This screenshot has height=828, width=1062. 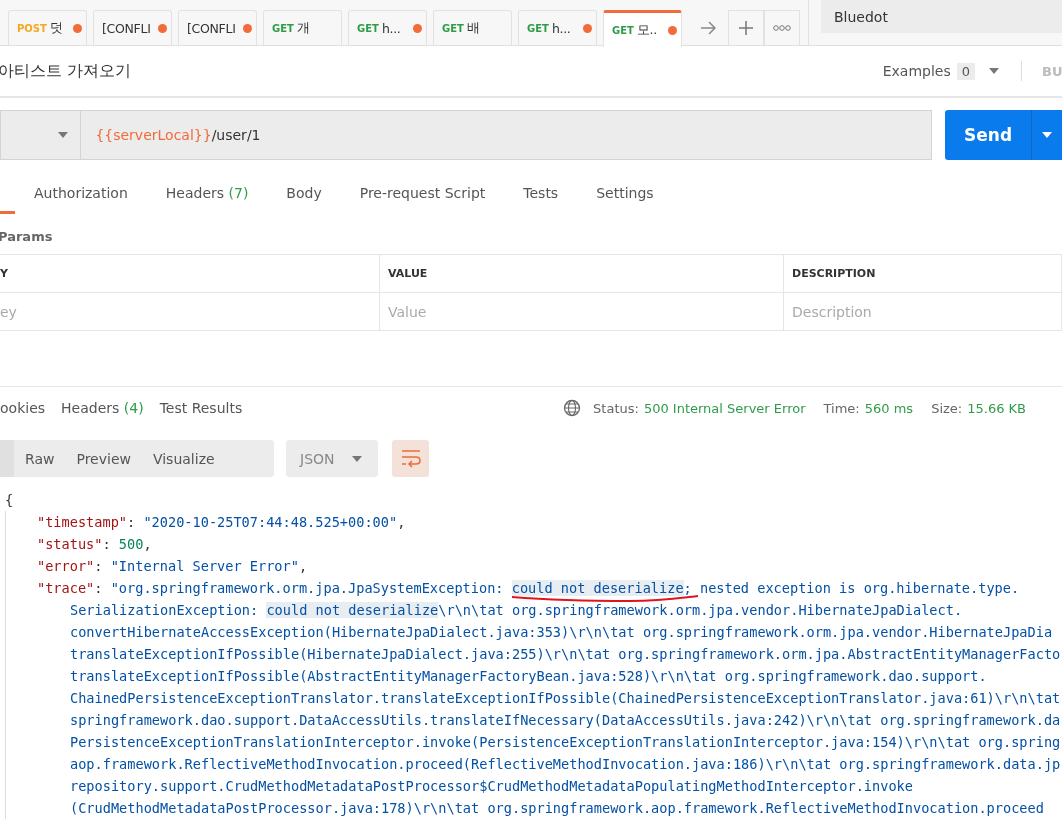 What do you see at coordinates (947, 408) in the screenshot?
I see `size-label: Size:` at bounding box center [947, 408].